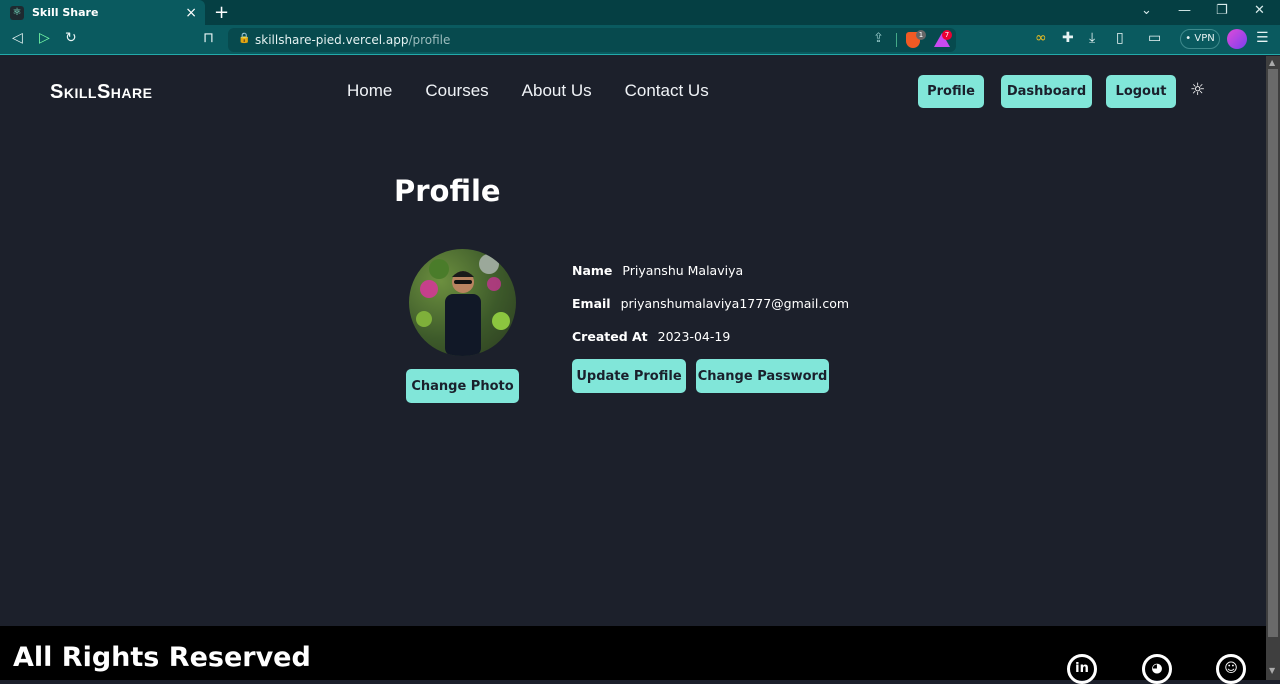 The height and width of the screenshot is (684, 1280). What do you see at coordinates (456, 91) in the screenshot?
I see `nav-courses: Courses` at bounding box center [456, 91].